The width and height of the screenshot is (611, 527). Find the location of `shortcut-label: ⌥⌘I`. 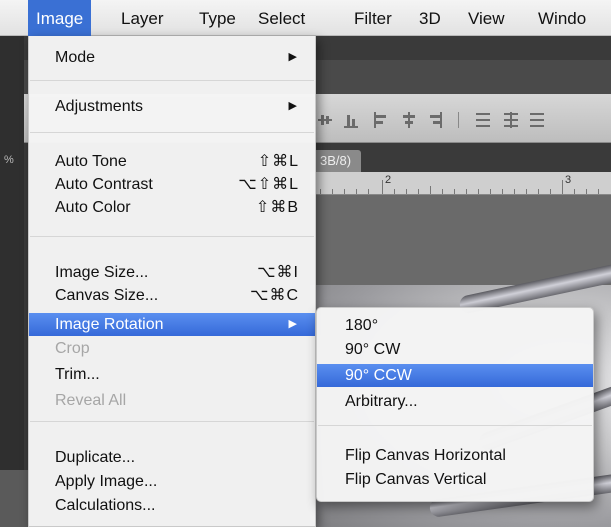

shortcut-label: ⌥⌘I is located at coordinates (278, 272).